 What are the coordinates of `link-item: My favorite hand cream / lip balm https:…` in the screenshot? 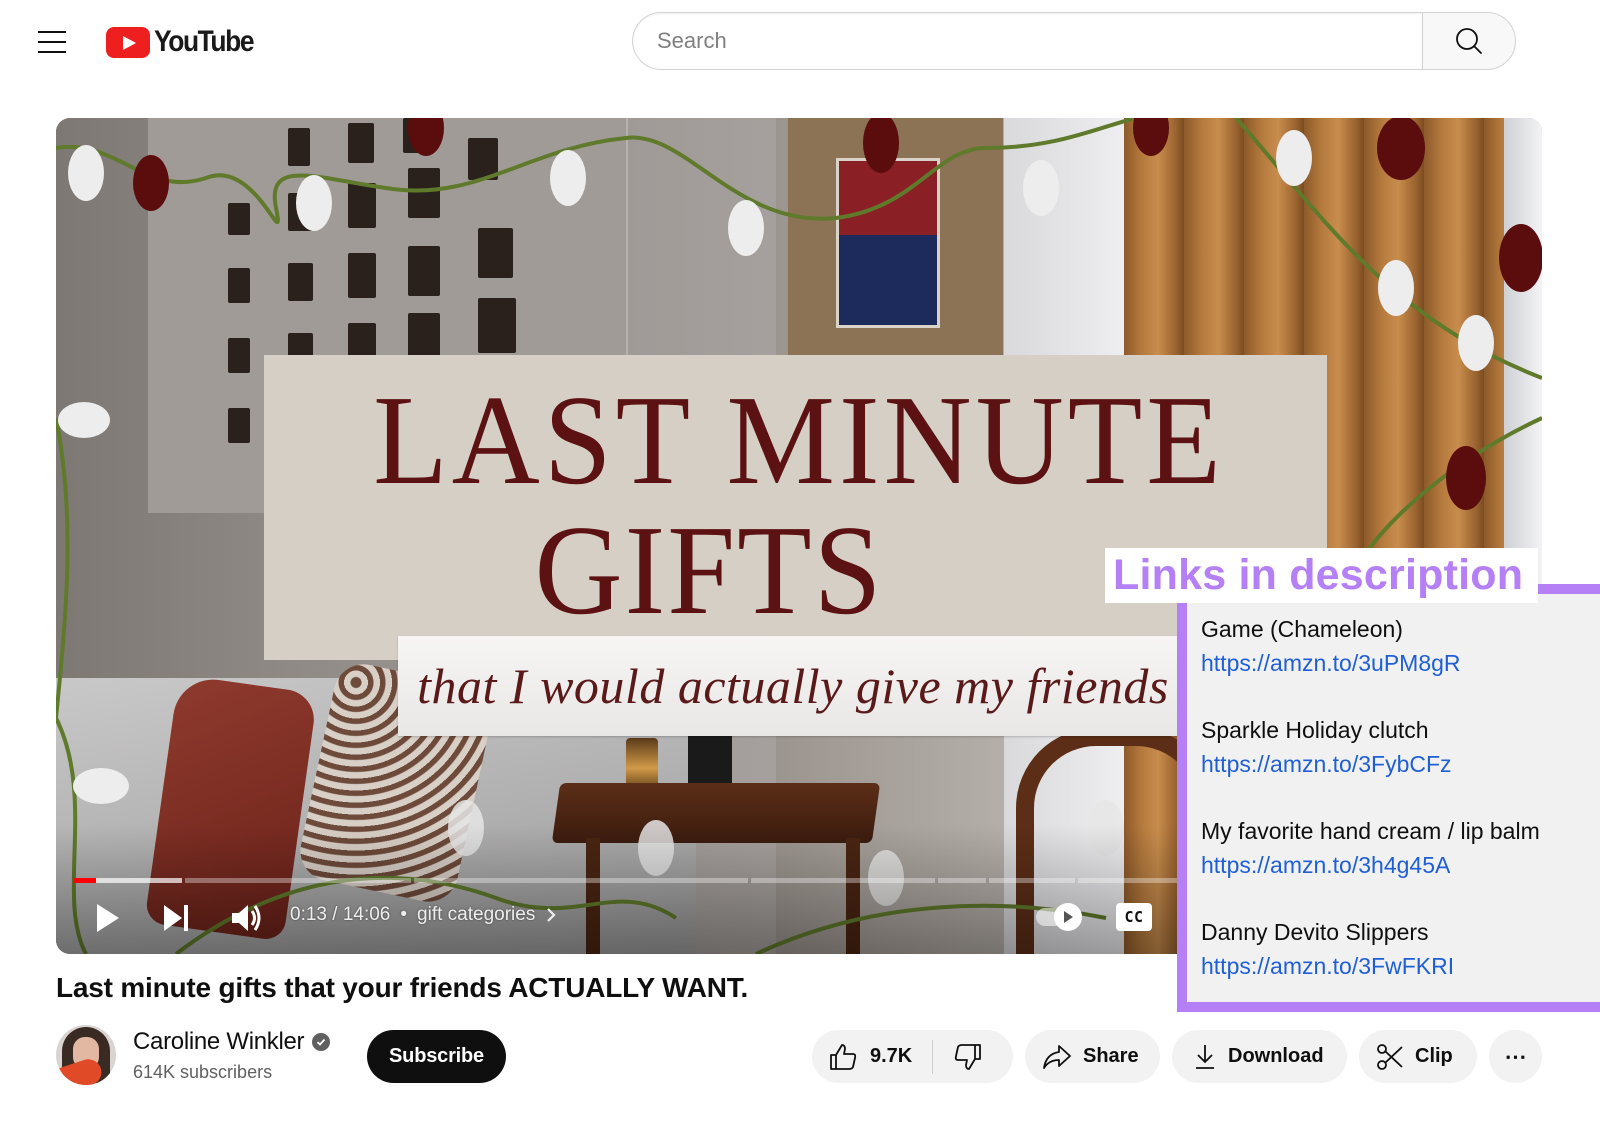 It's located at (1400, 864).